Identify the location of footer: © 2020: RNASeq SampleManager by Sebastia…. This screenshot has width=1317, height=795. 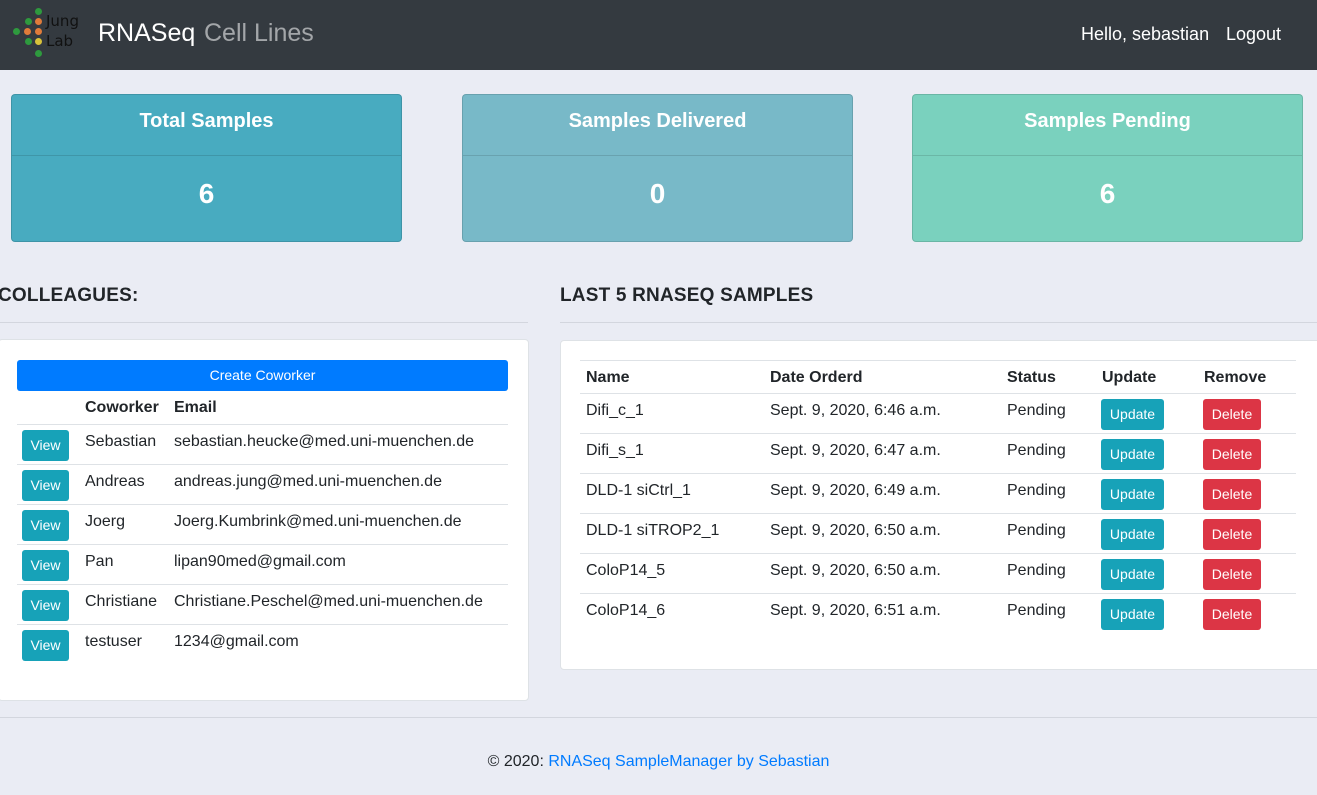
(658, 762).